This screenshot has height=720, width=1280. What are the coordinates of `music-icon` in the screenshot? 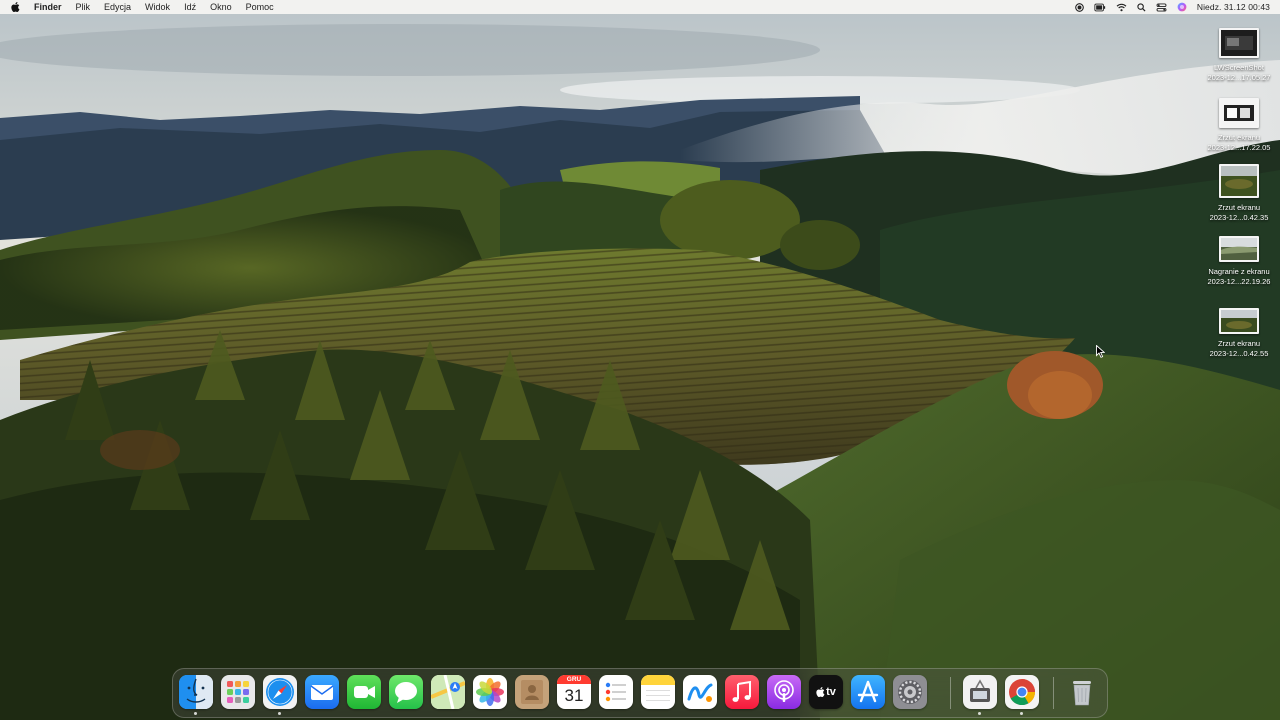 It's located at (741, 691).